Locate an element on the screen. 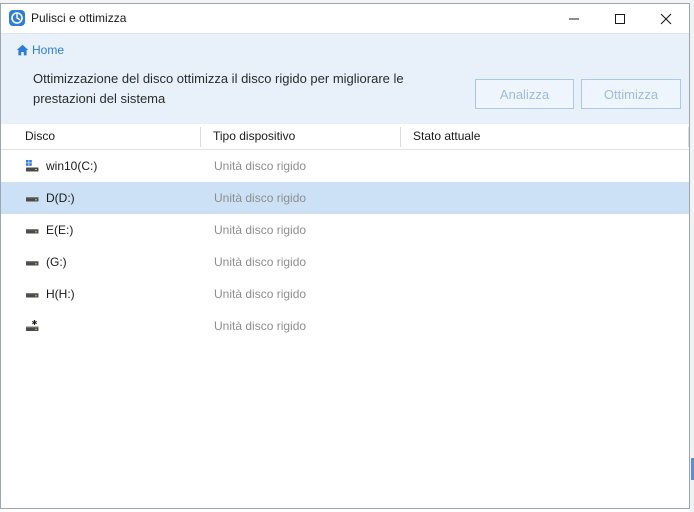 Image resolution: width=694 pixels, height=512 pixels. minimize-button is located at coordinates (574, 18).